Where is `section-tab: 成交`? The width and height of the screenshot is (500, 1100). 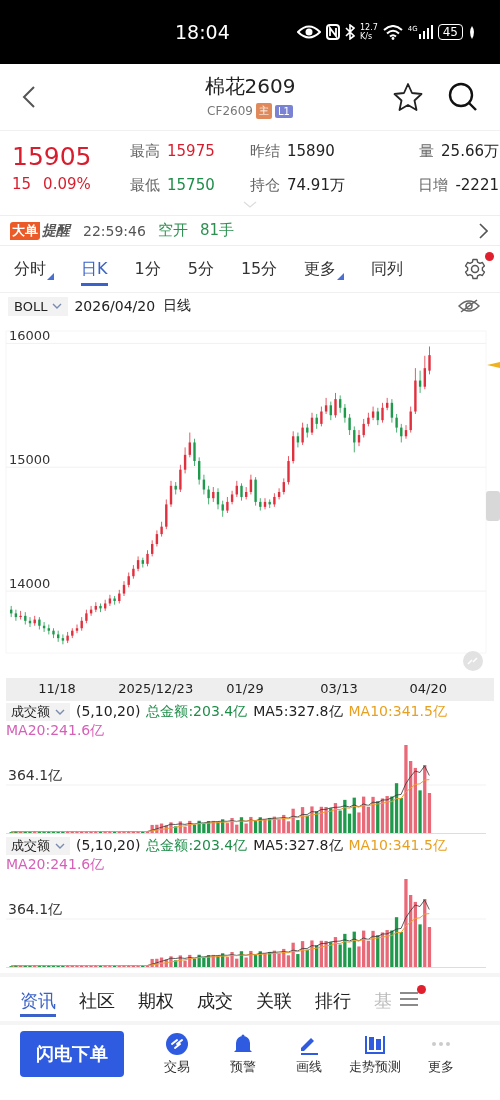
section-tab: 成交 is located at coordinates (215, 999).